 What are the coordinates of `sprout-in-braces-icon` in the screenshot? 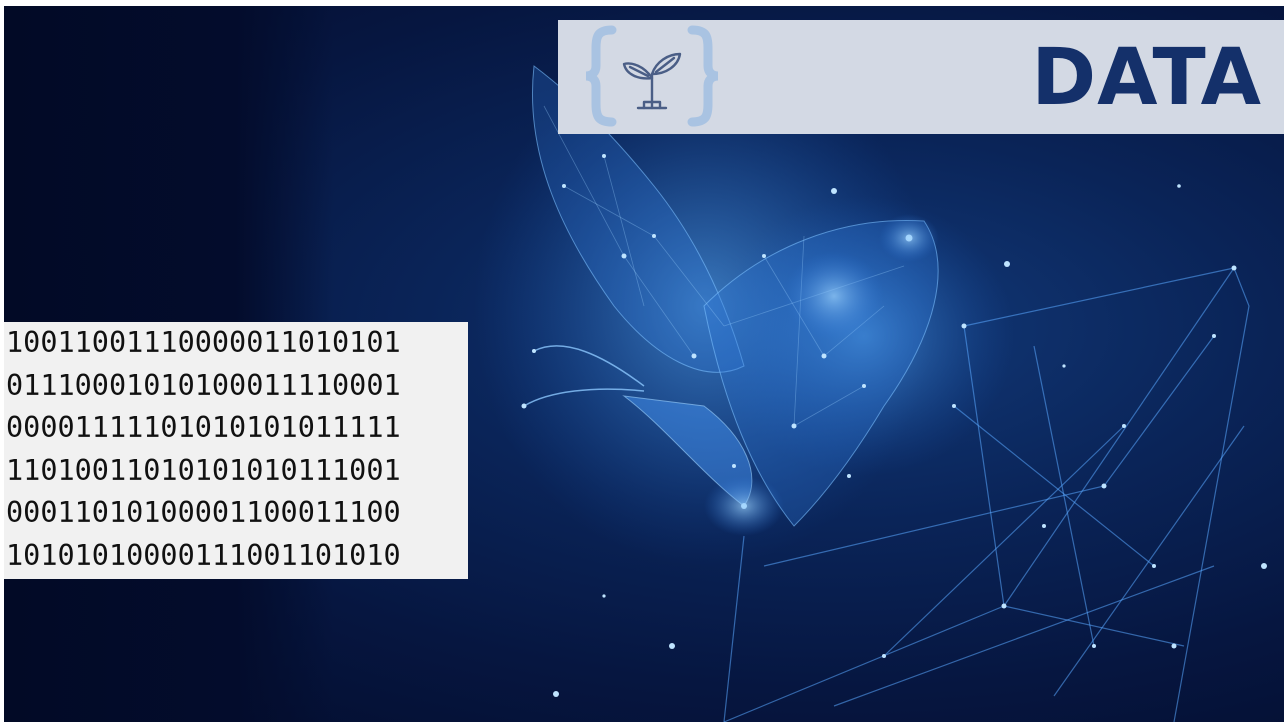 It's located at (652, 76).